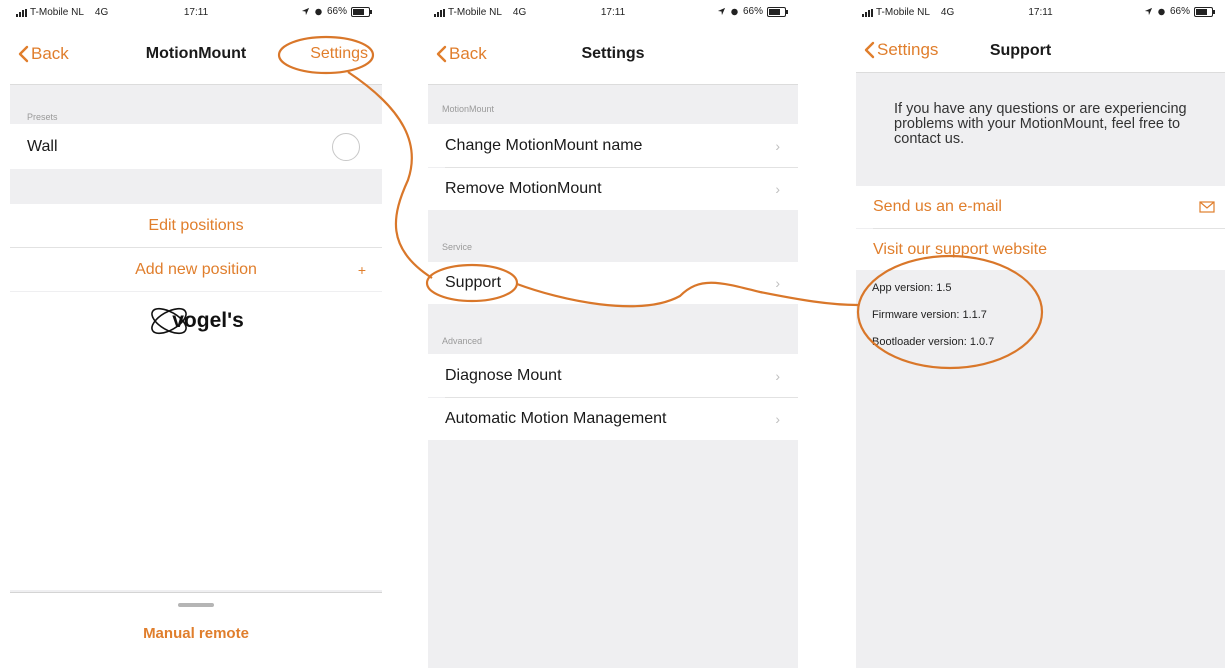 Image resolution: width=1225 pixels, height=668 pixels. I want to click on edit-positions-button: Edit positions, so click(196, 225).